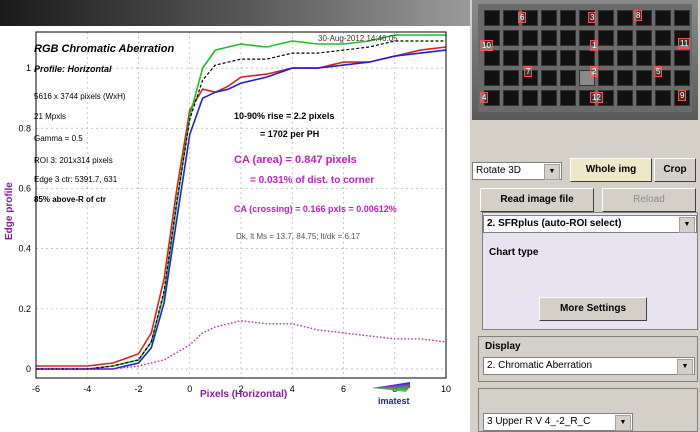  I want to click on plot-profile: Profile: Horizontal, so click(73, 69).